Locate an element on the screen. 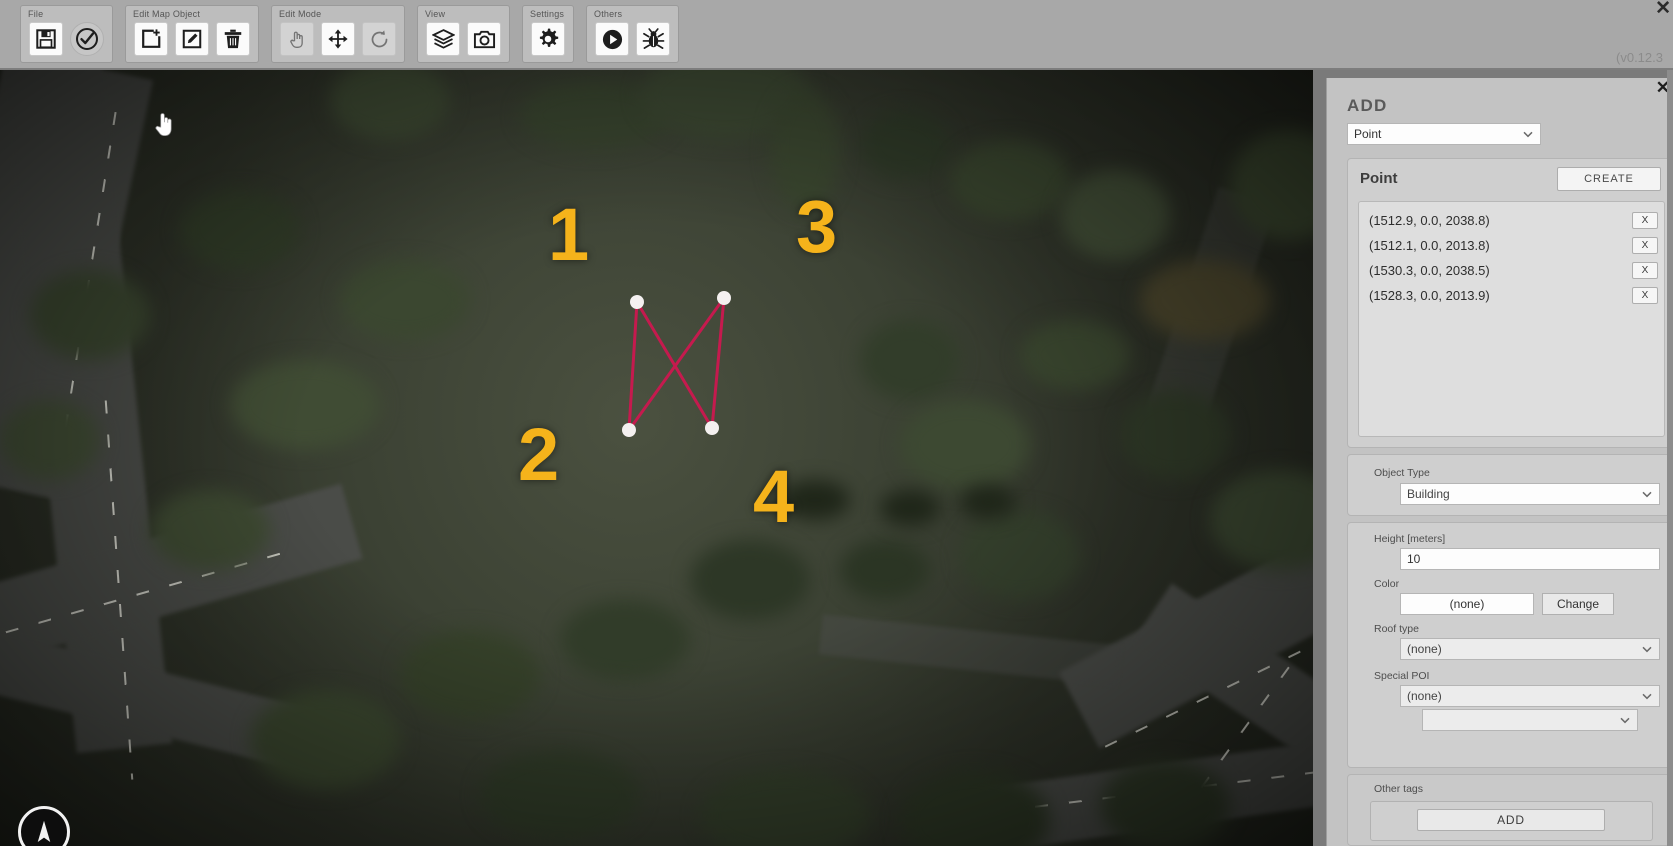 The height and width of the screenshot is (846, 1673). point-list-item: (1528.3, 0.0, 2013.9) X is located at coordinates (1511, 295).